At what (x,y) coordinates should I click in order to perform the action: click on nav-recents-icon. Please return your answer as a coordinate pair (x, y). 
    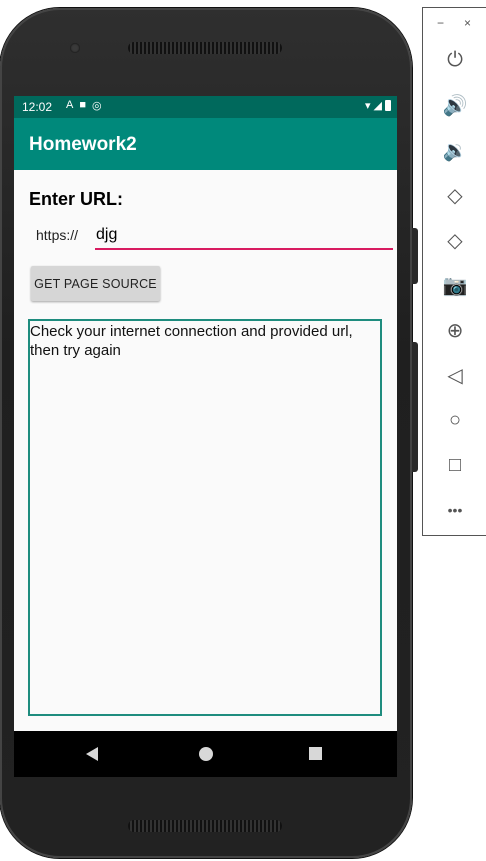
    Looking at the image, I should click on (315, 753).